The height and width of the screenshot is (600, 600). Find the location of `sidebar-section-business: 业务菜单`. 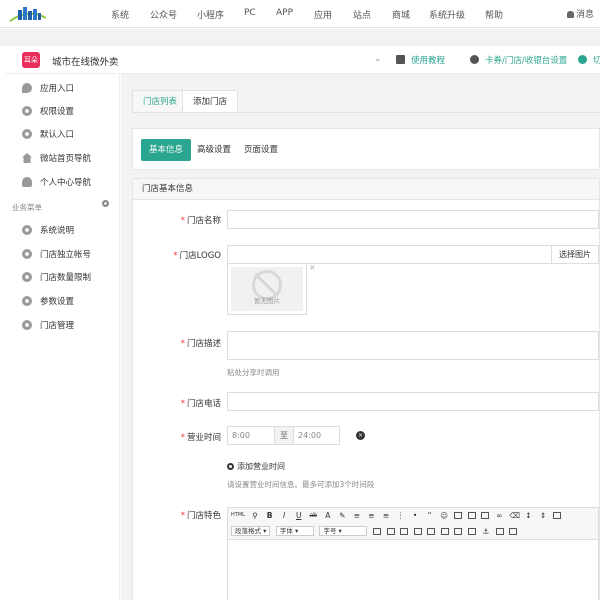

sidebar-section-business: 业务菜单 is located at coordinates (27, 207).